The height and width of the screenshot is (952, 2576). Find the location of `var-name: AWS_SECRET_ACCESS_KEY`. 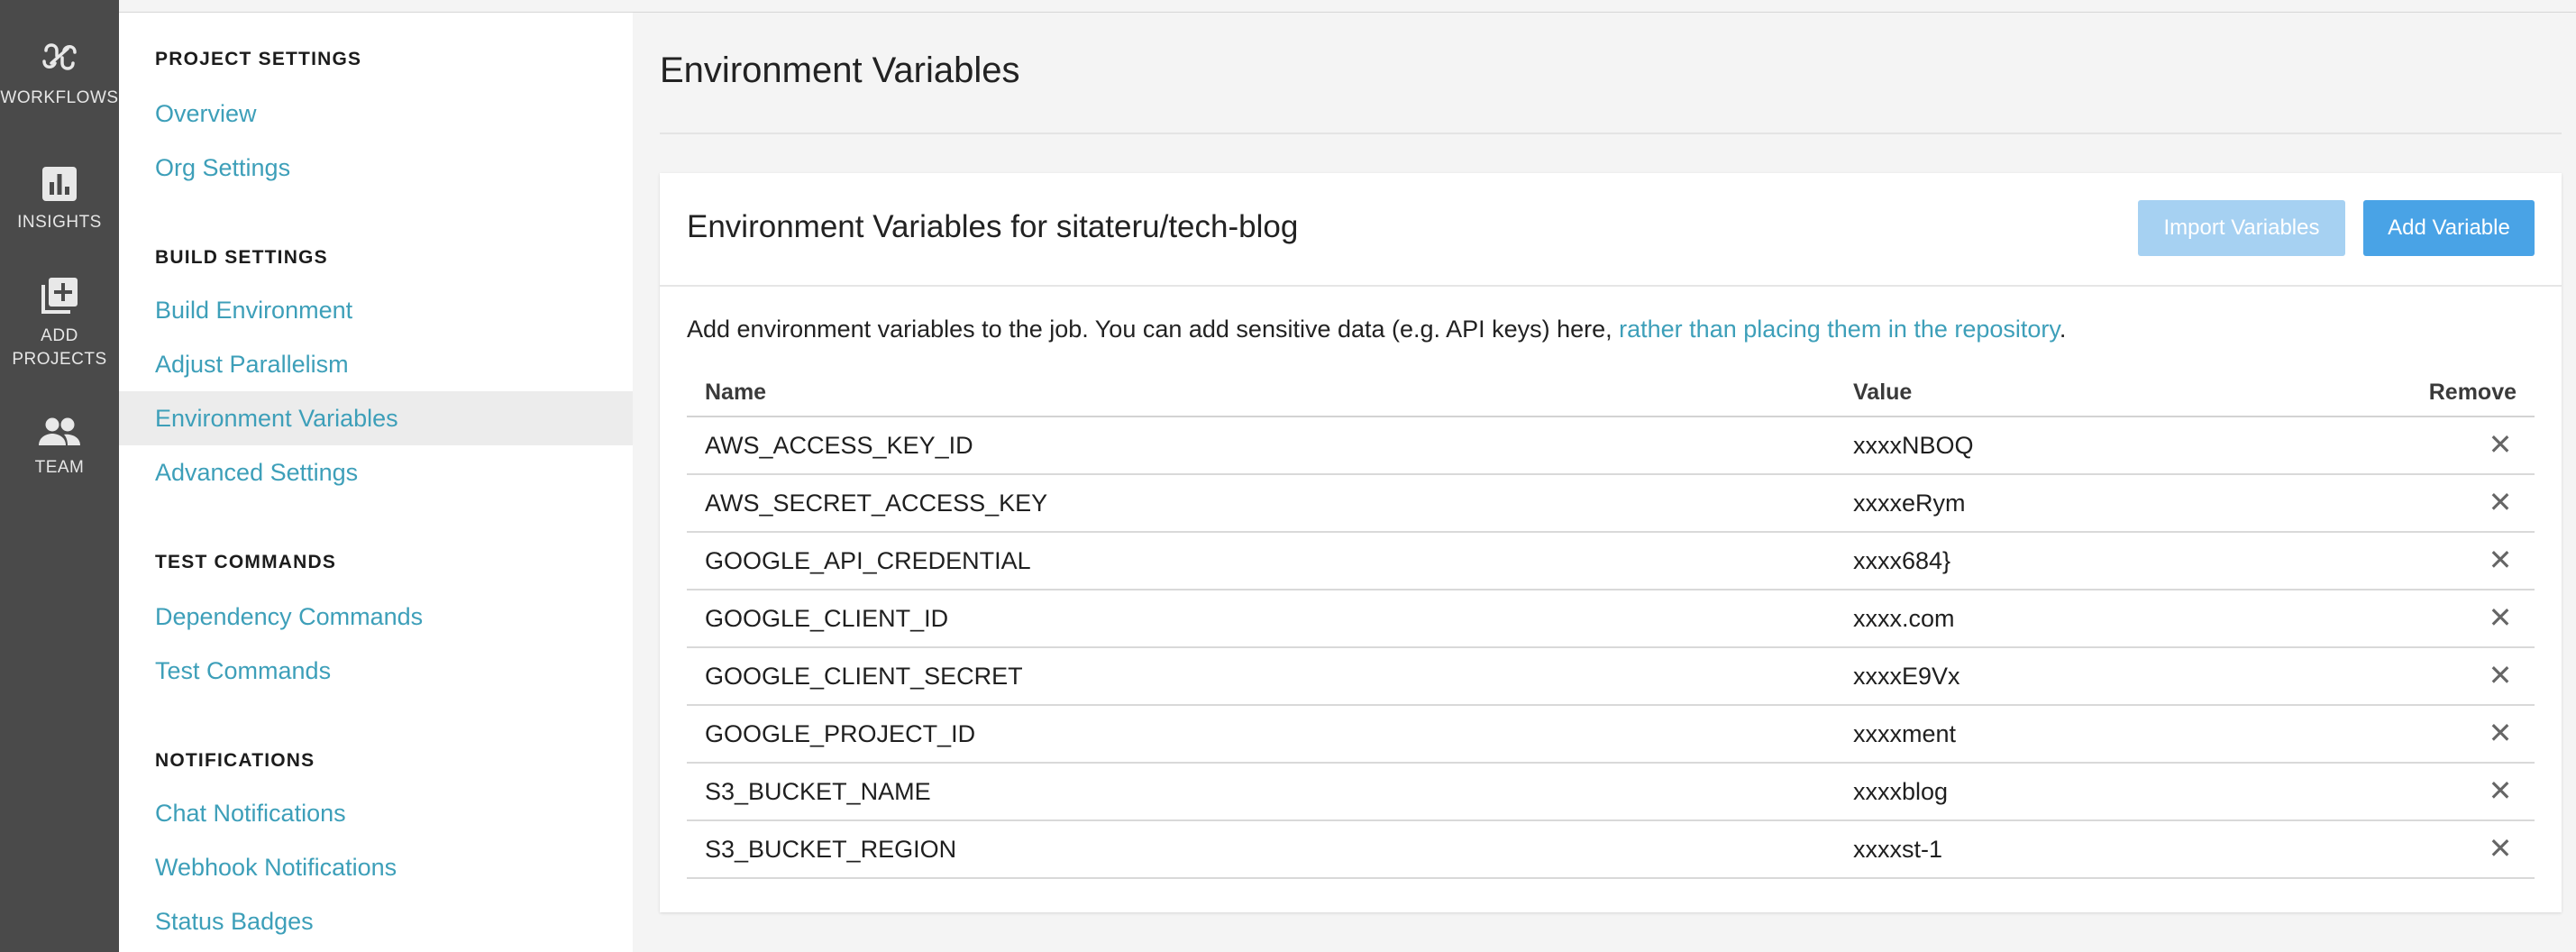

var-name: AWS_SECRET_ACCESS_KEY is located at coordinates (1261, 503).